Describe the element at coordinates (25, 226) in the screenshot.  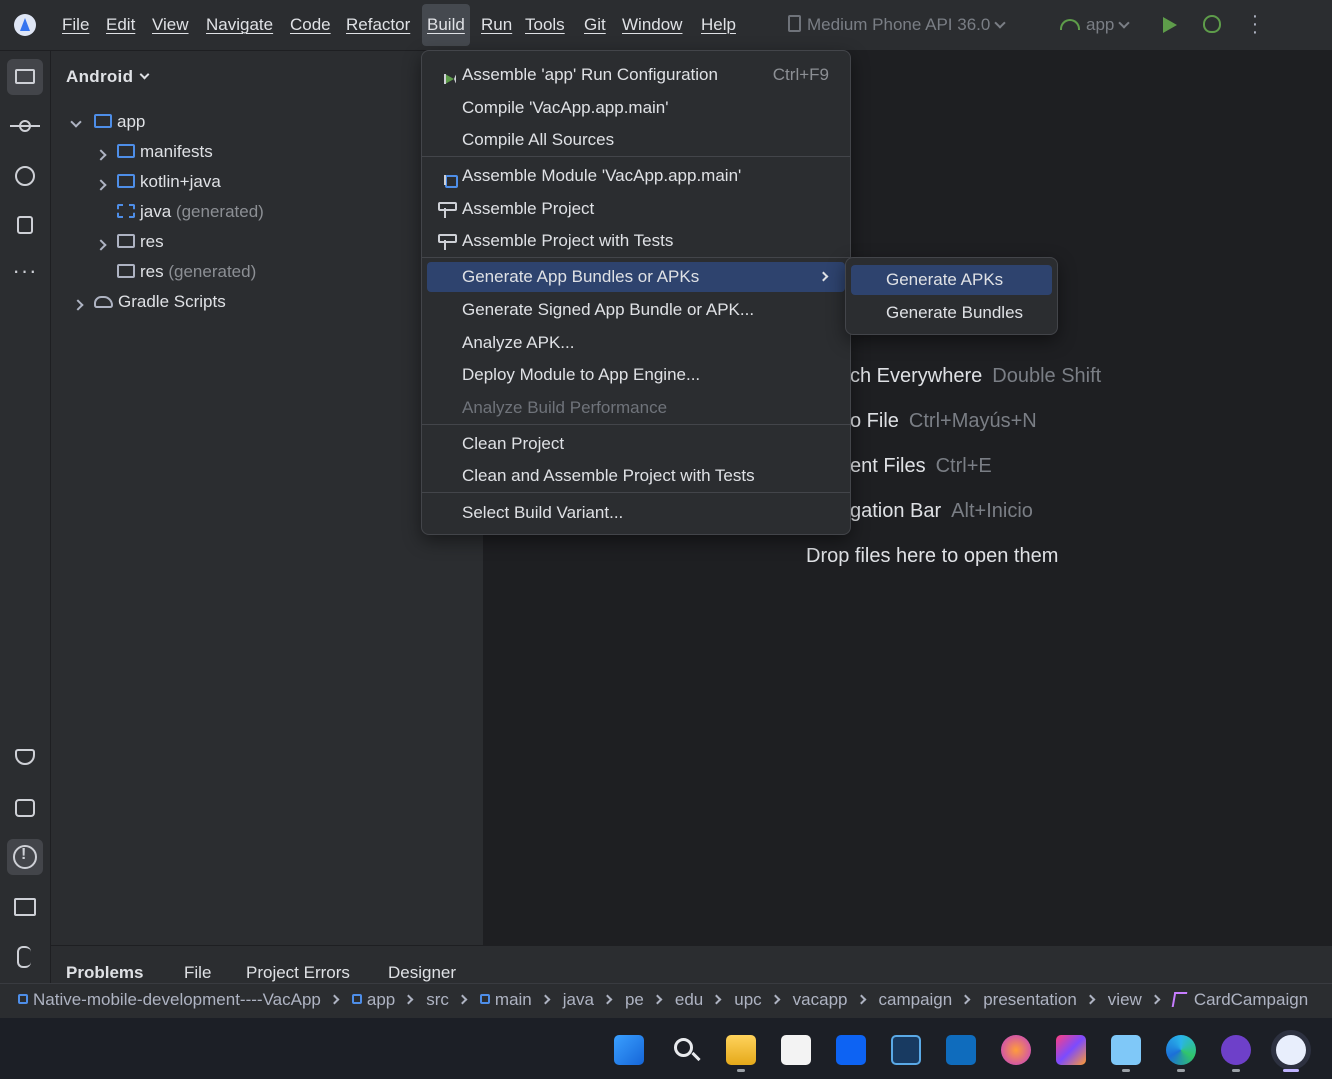
I see `structure-icon` at that location.